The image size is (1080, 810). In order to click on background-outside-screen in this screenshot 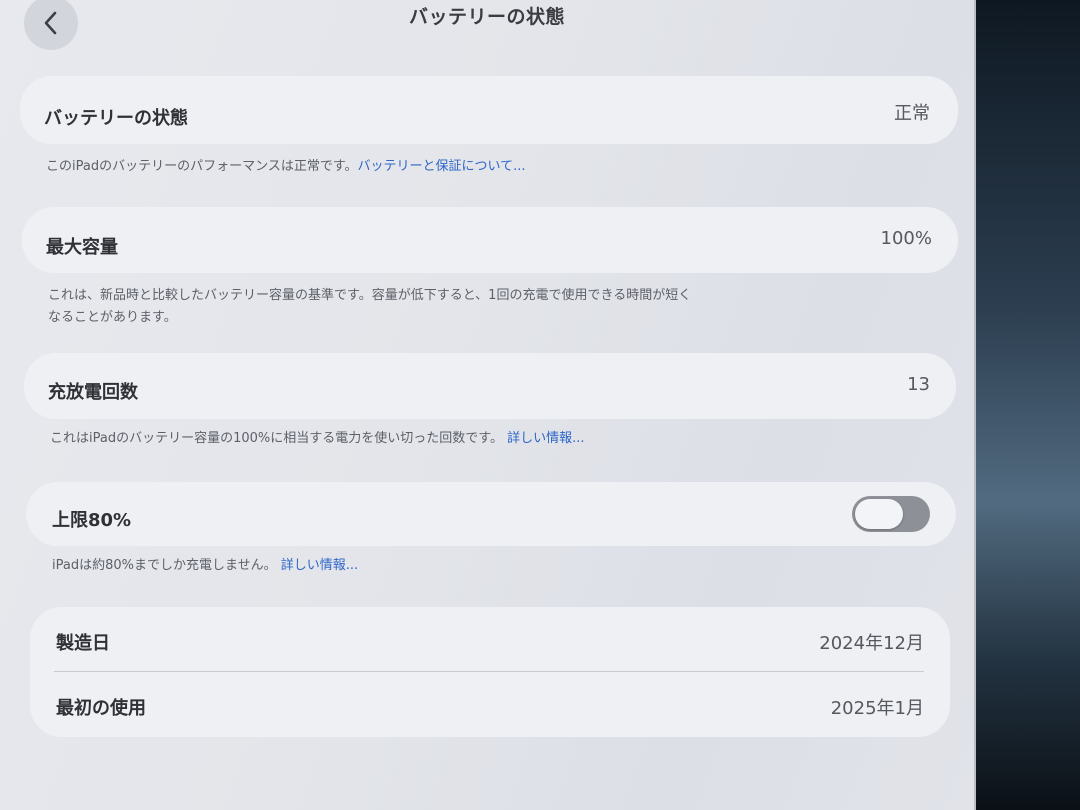, I will do `click(1022, 405)`.